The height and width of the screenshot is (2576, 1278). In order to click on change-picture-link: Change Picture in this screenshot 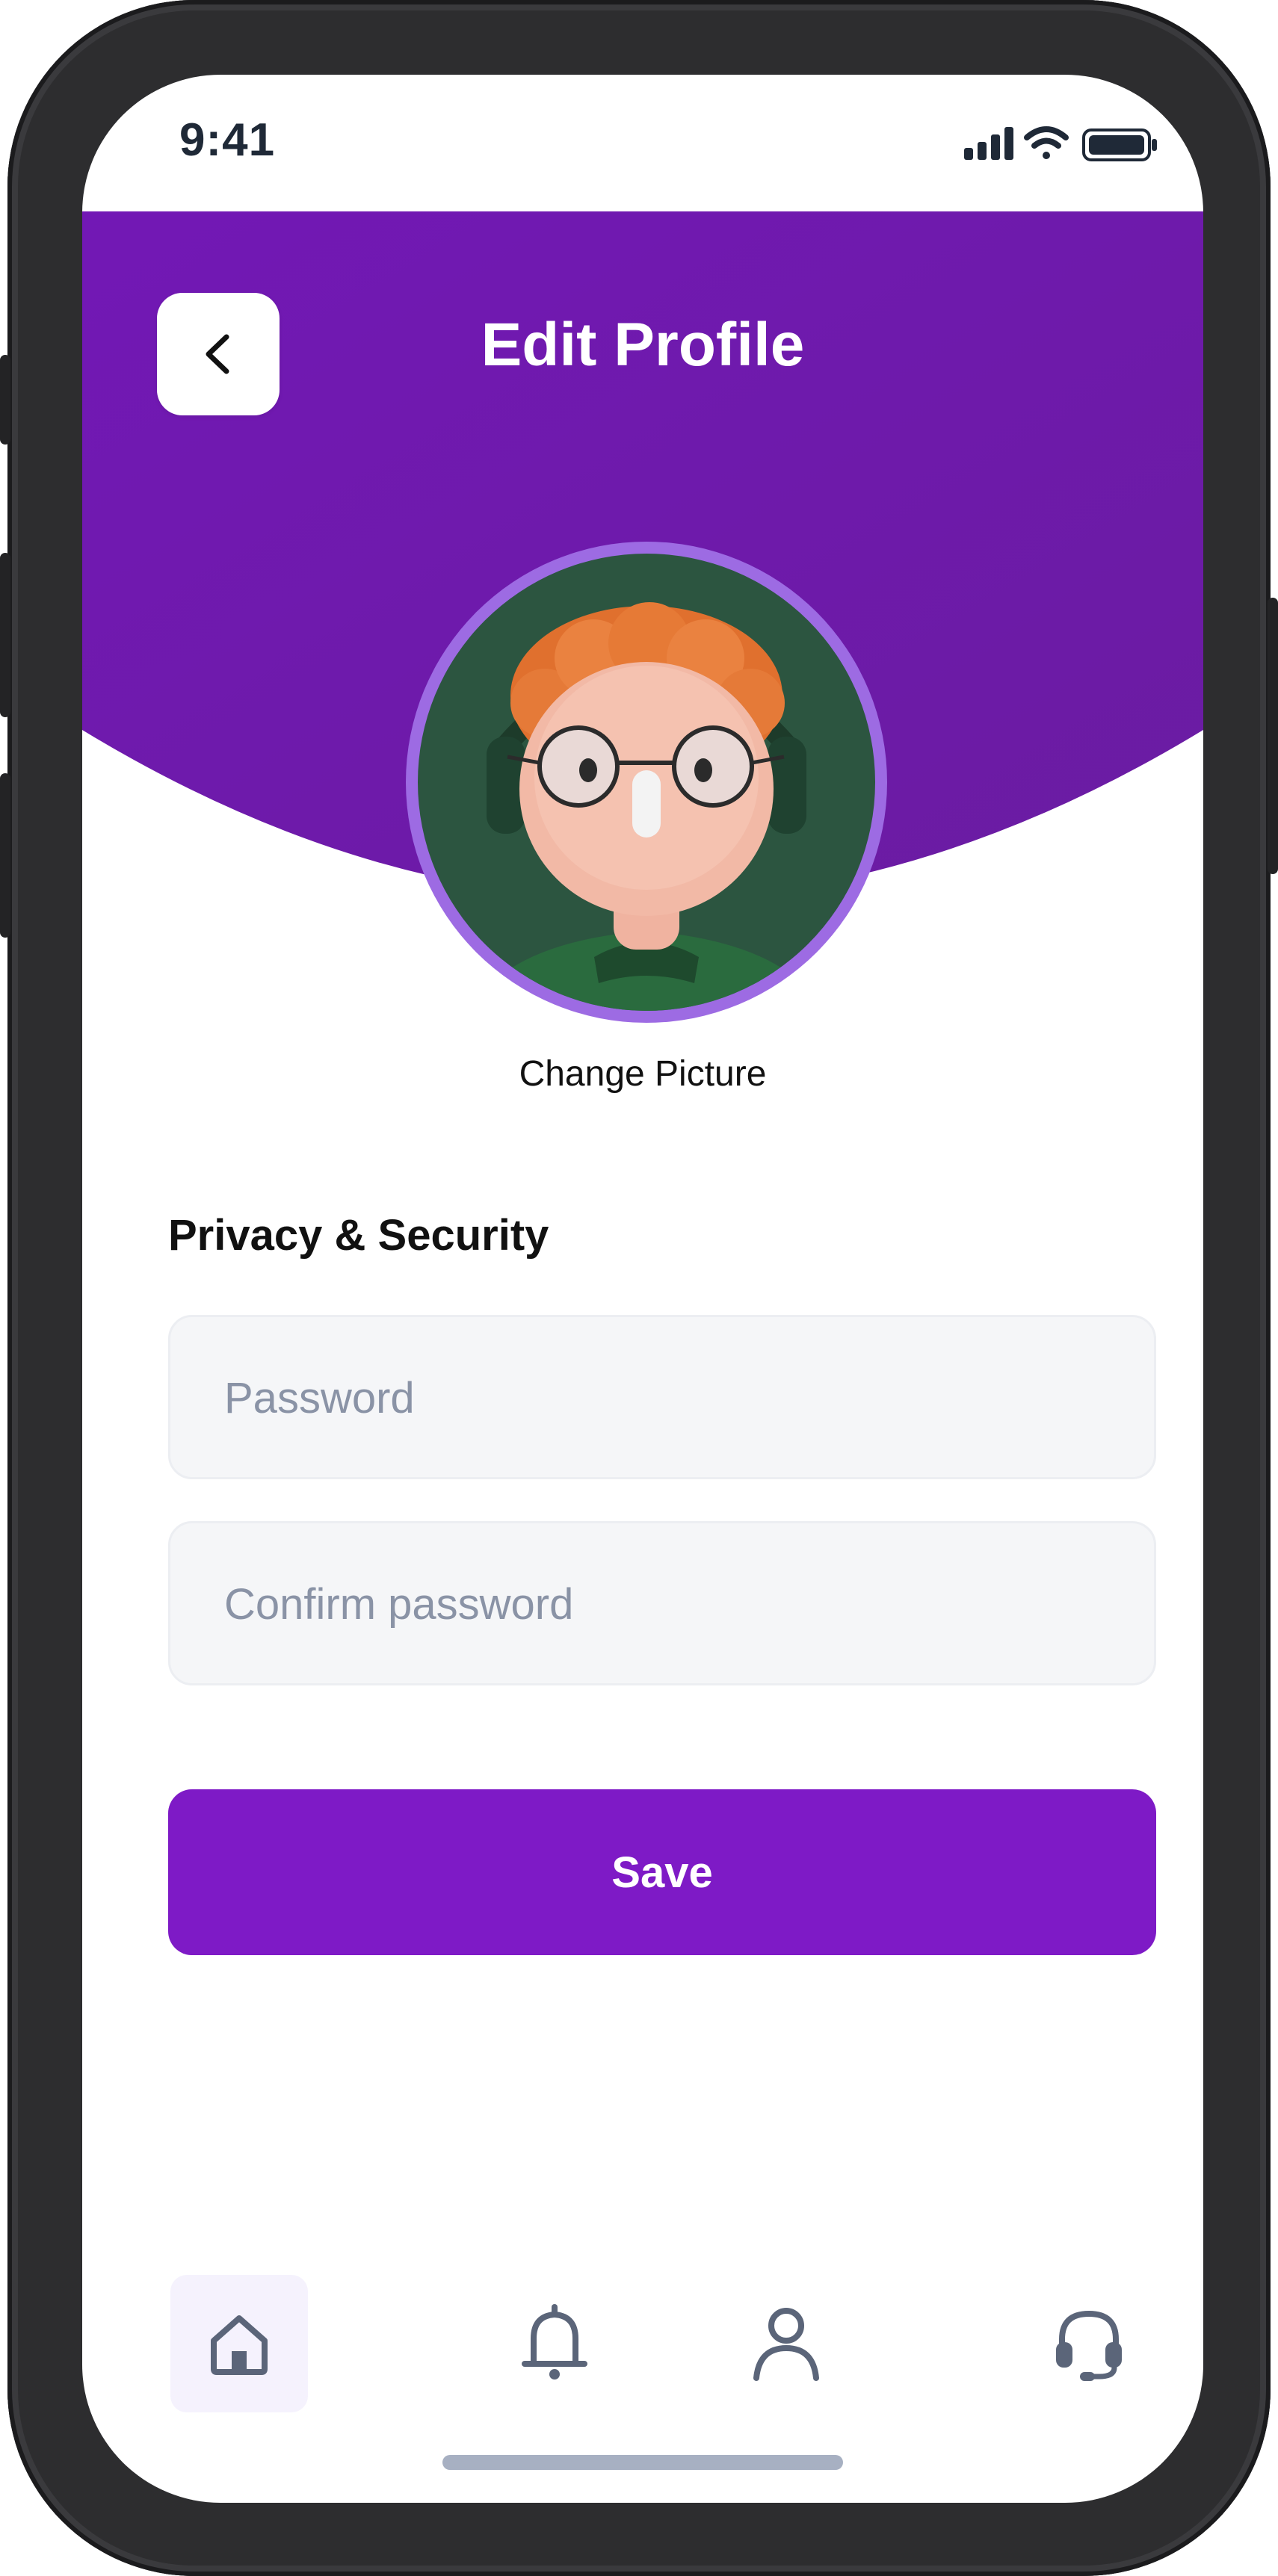, I will do `click(642, 1074)`.